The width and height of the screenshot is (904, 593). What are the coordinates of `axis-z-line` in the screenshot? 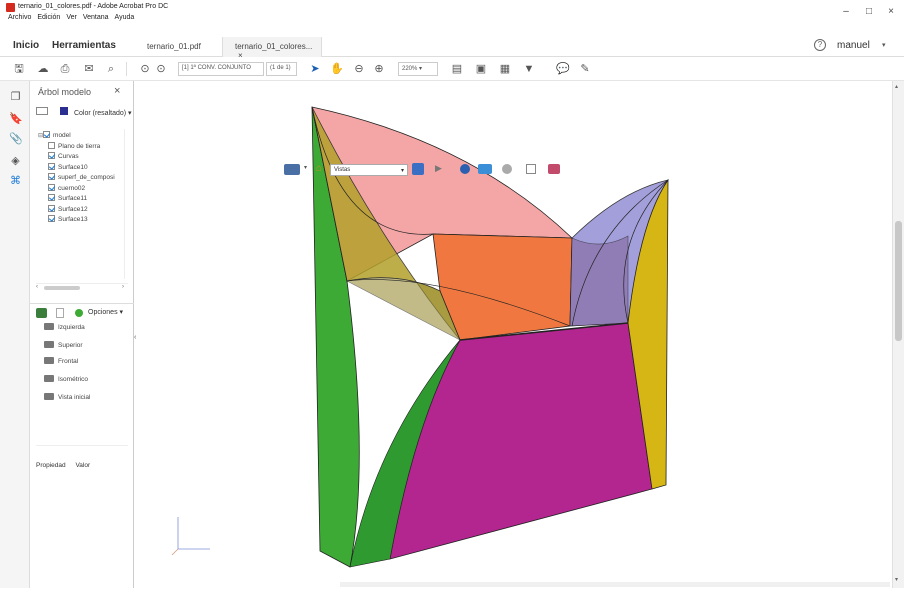 It's located at (175, 552).